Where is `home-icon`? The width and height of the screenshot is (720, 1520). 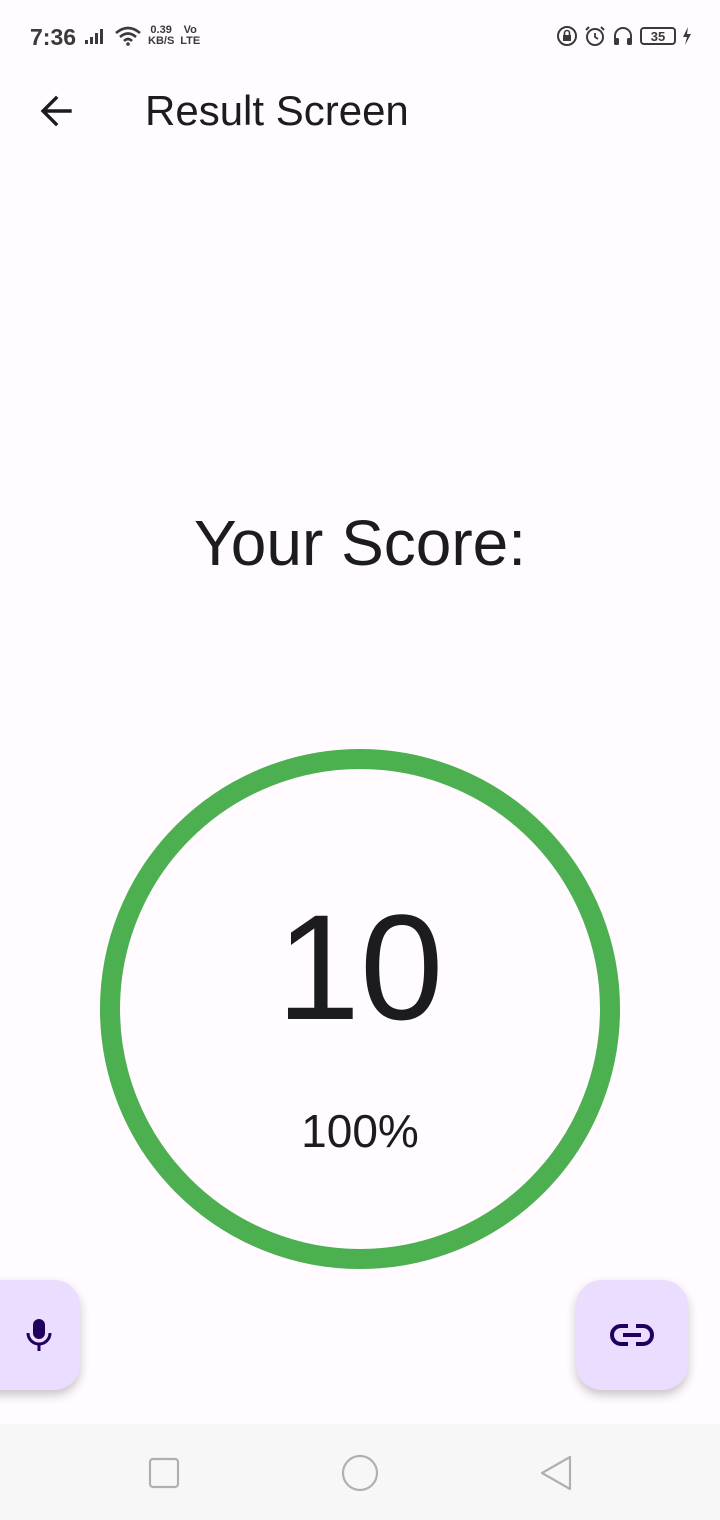
home-icon is located at coordinates (360, 1473).